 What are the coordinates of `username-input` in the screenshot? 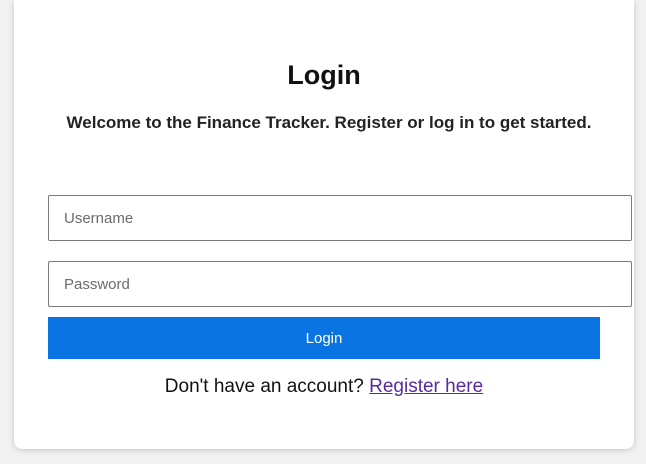 It's located at (340, 218).